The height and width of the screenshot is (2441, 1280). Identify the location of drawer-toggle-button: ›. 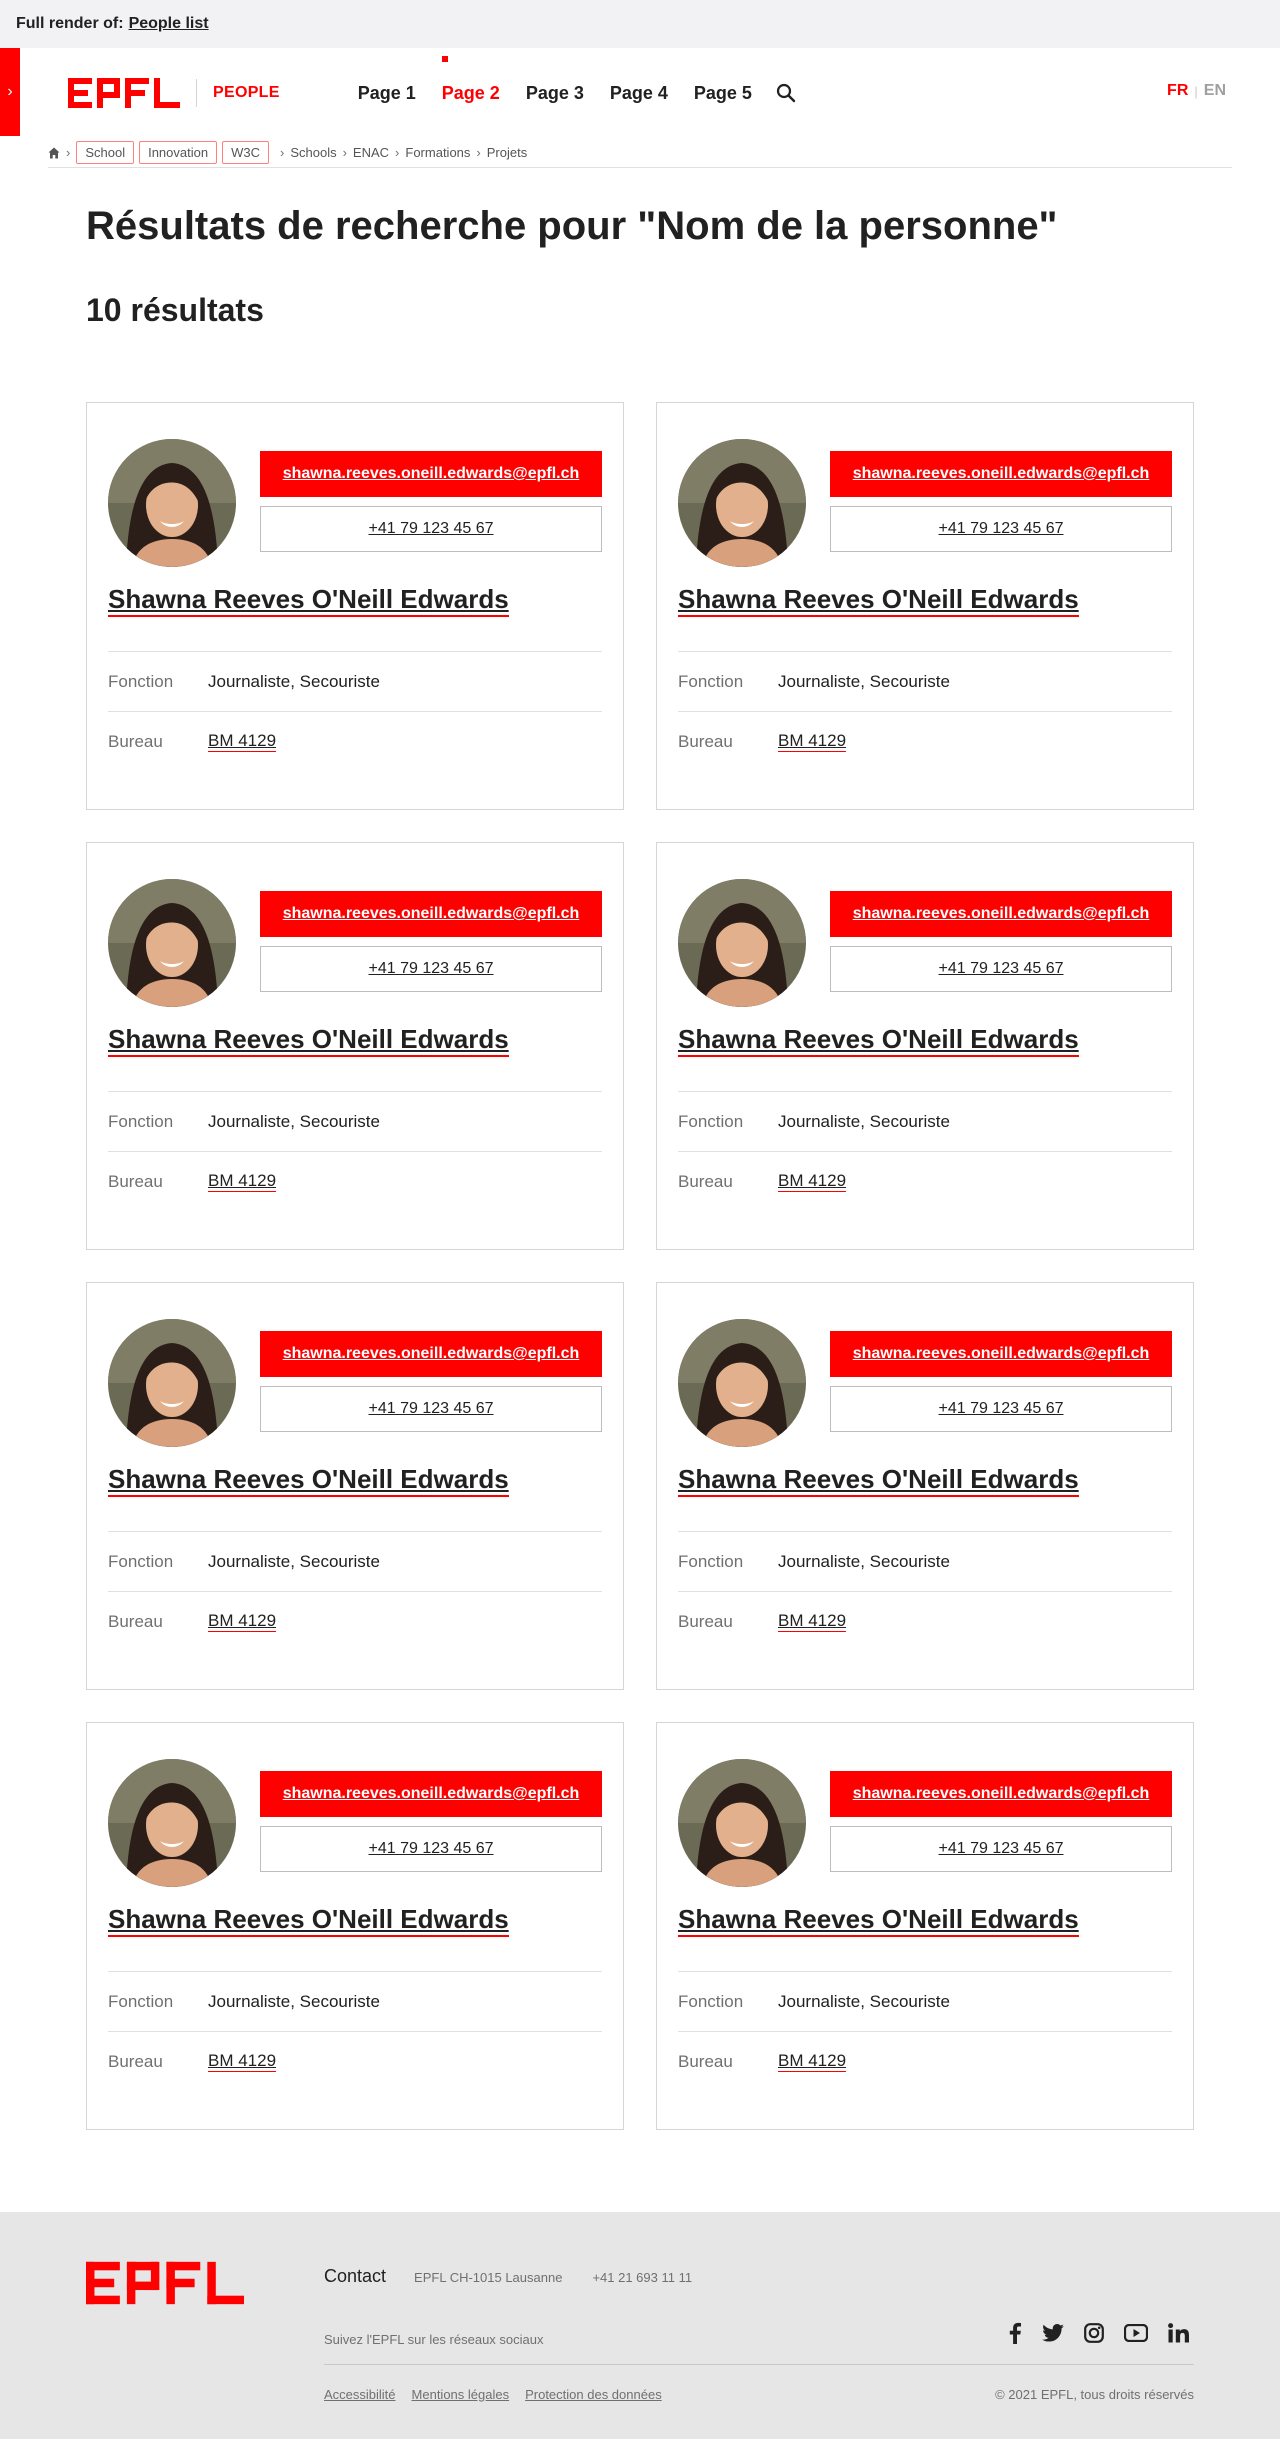
(10, 92).